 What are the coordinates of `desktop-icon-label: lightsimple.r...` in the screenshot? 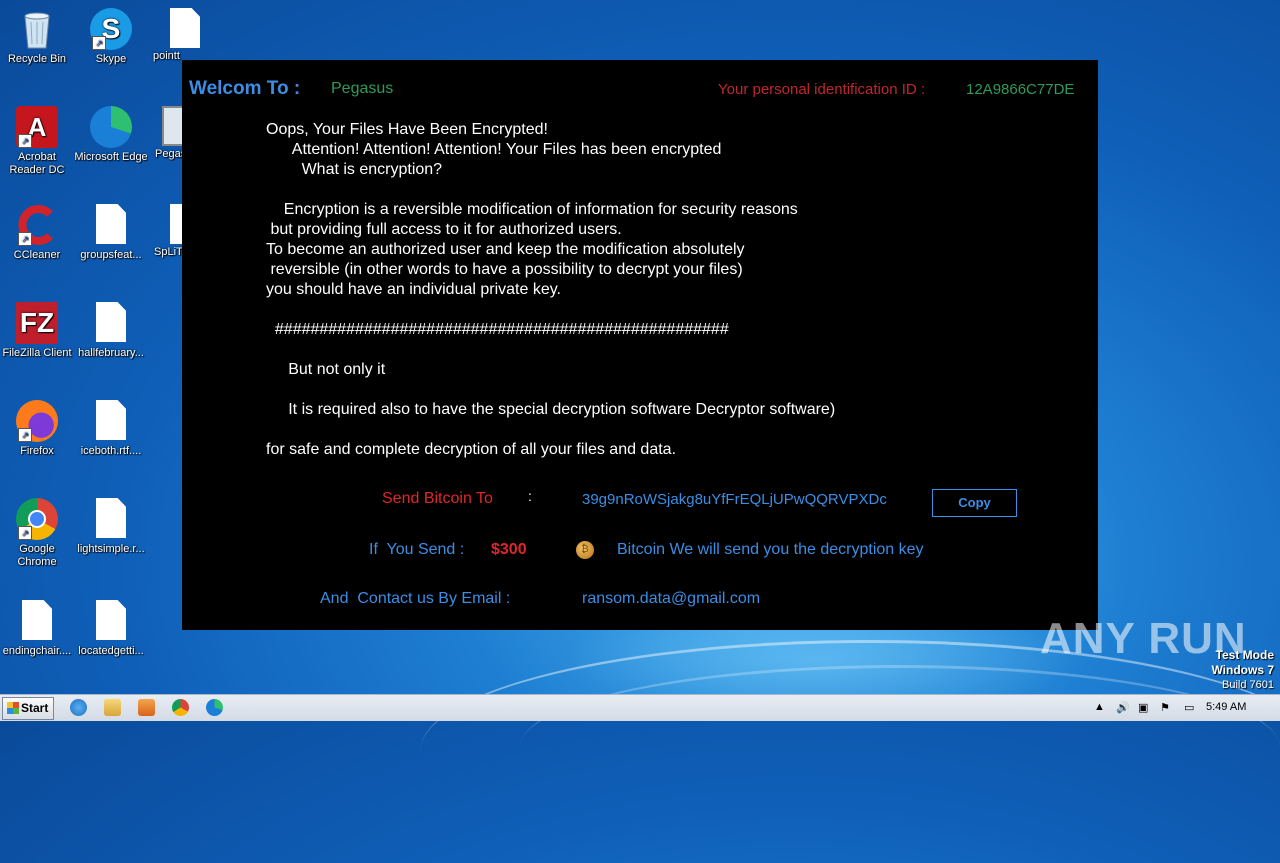 It's located at (111, 549).